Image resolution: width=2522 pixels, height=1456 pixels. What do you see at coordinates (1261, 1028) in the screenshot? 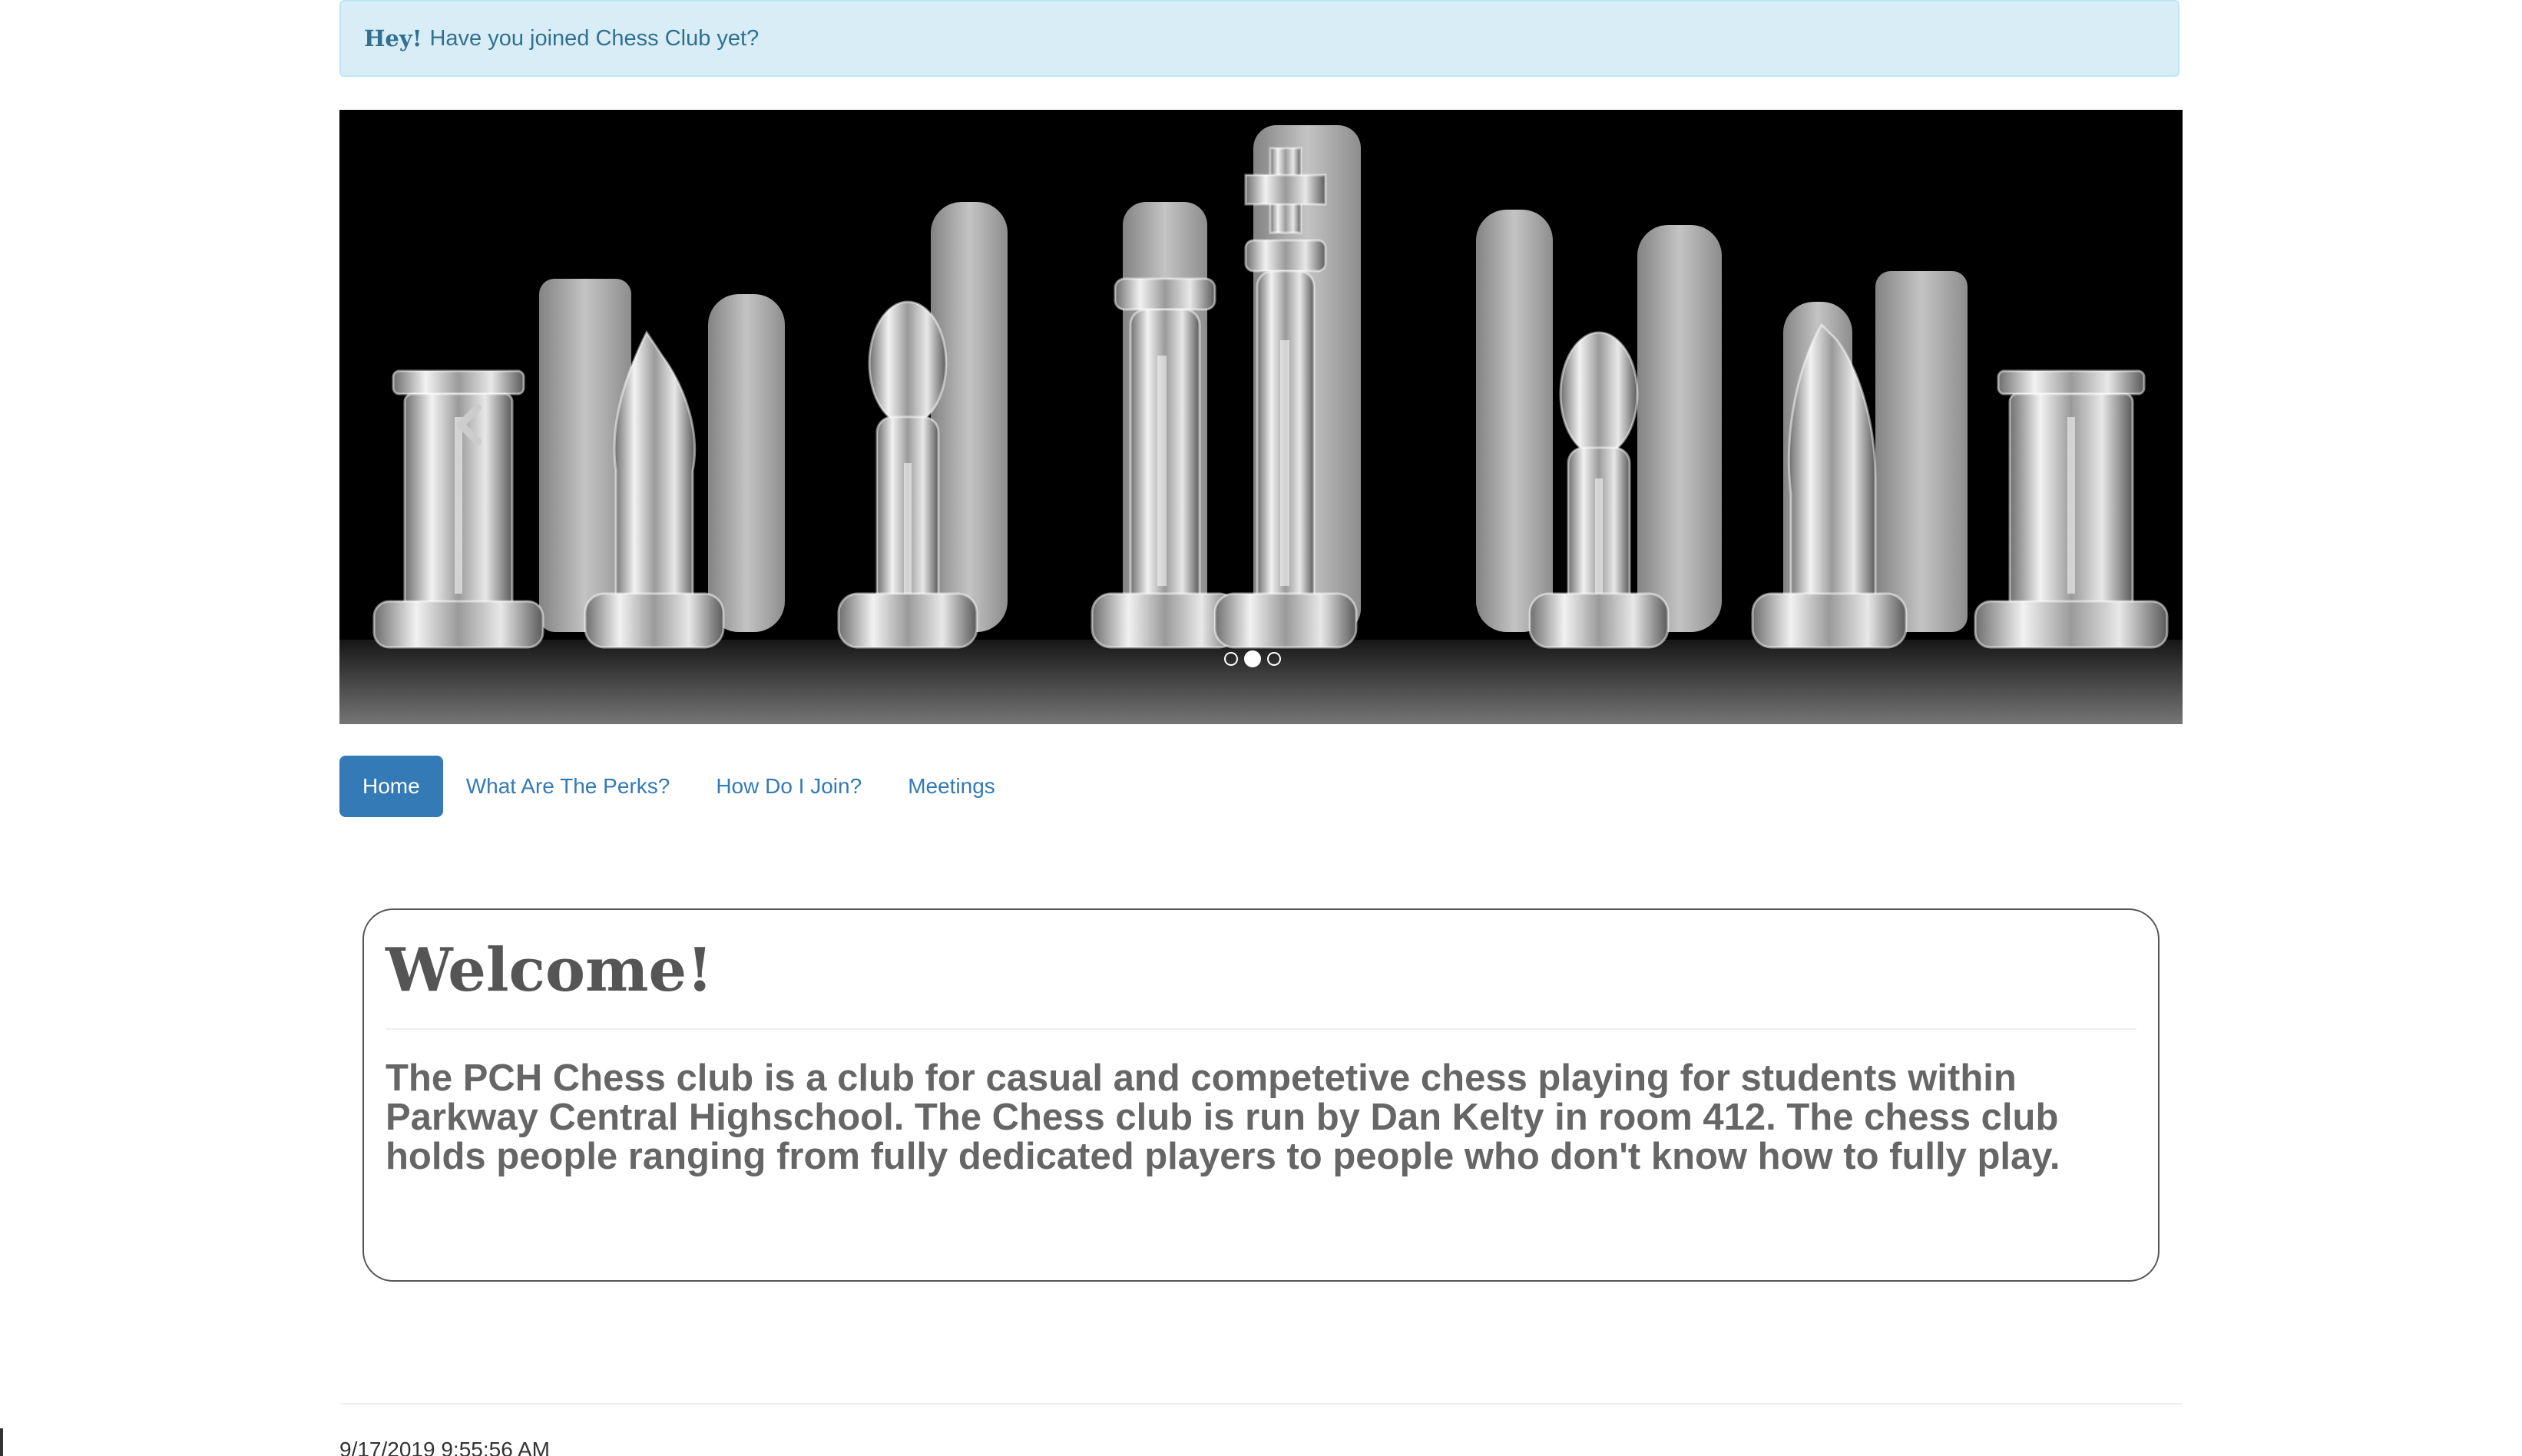
I see `welcome-divider` at bounding box center [1261, 1028].